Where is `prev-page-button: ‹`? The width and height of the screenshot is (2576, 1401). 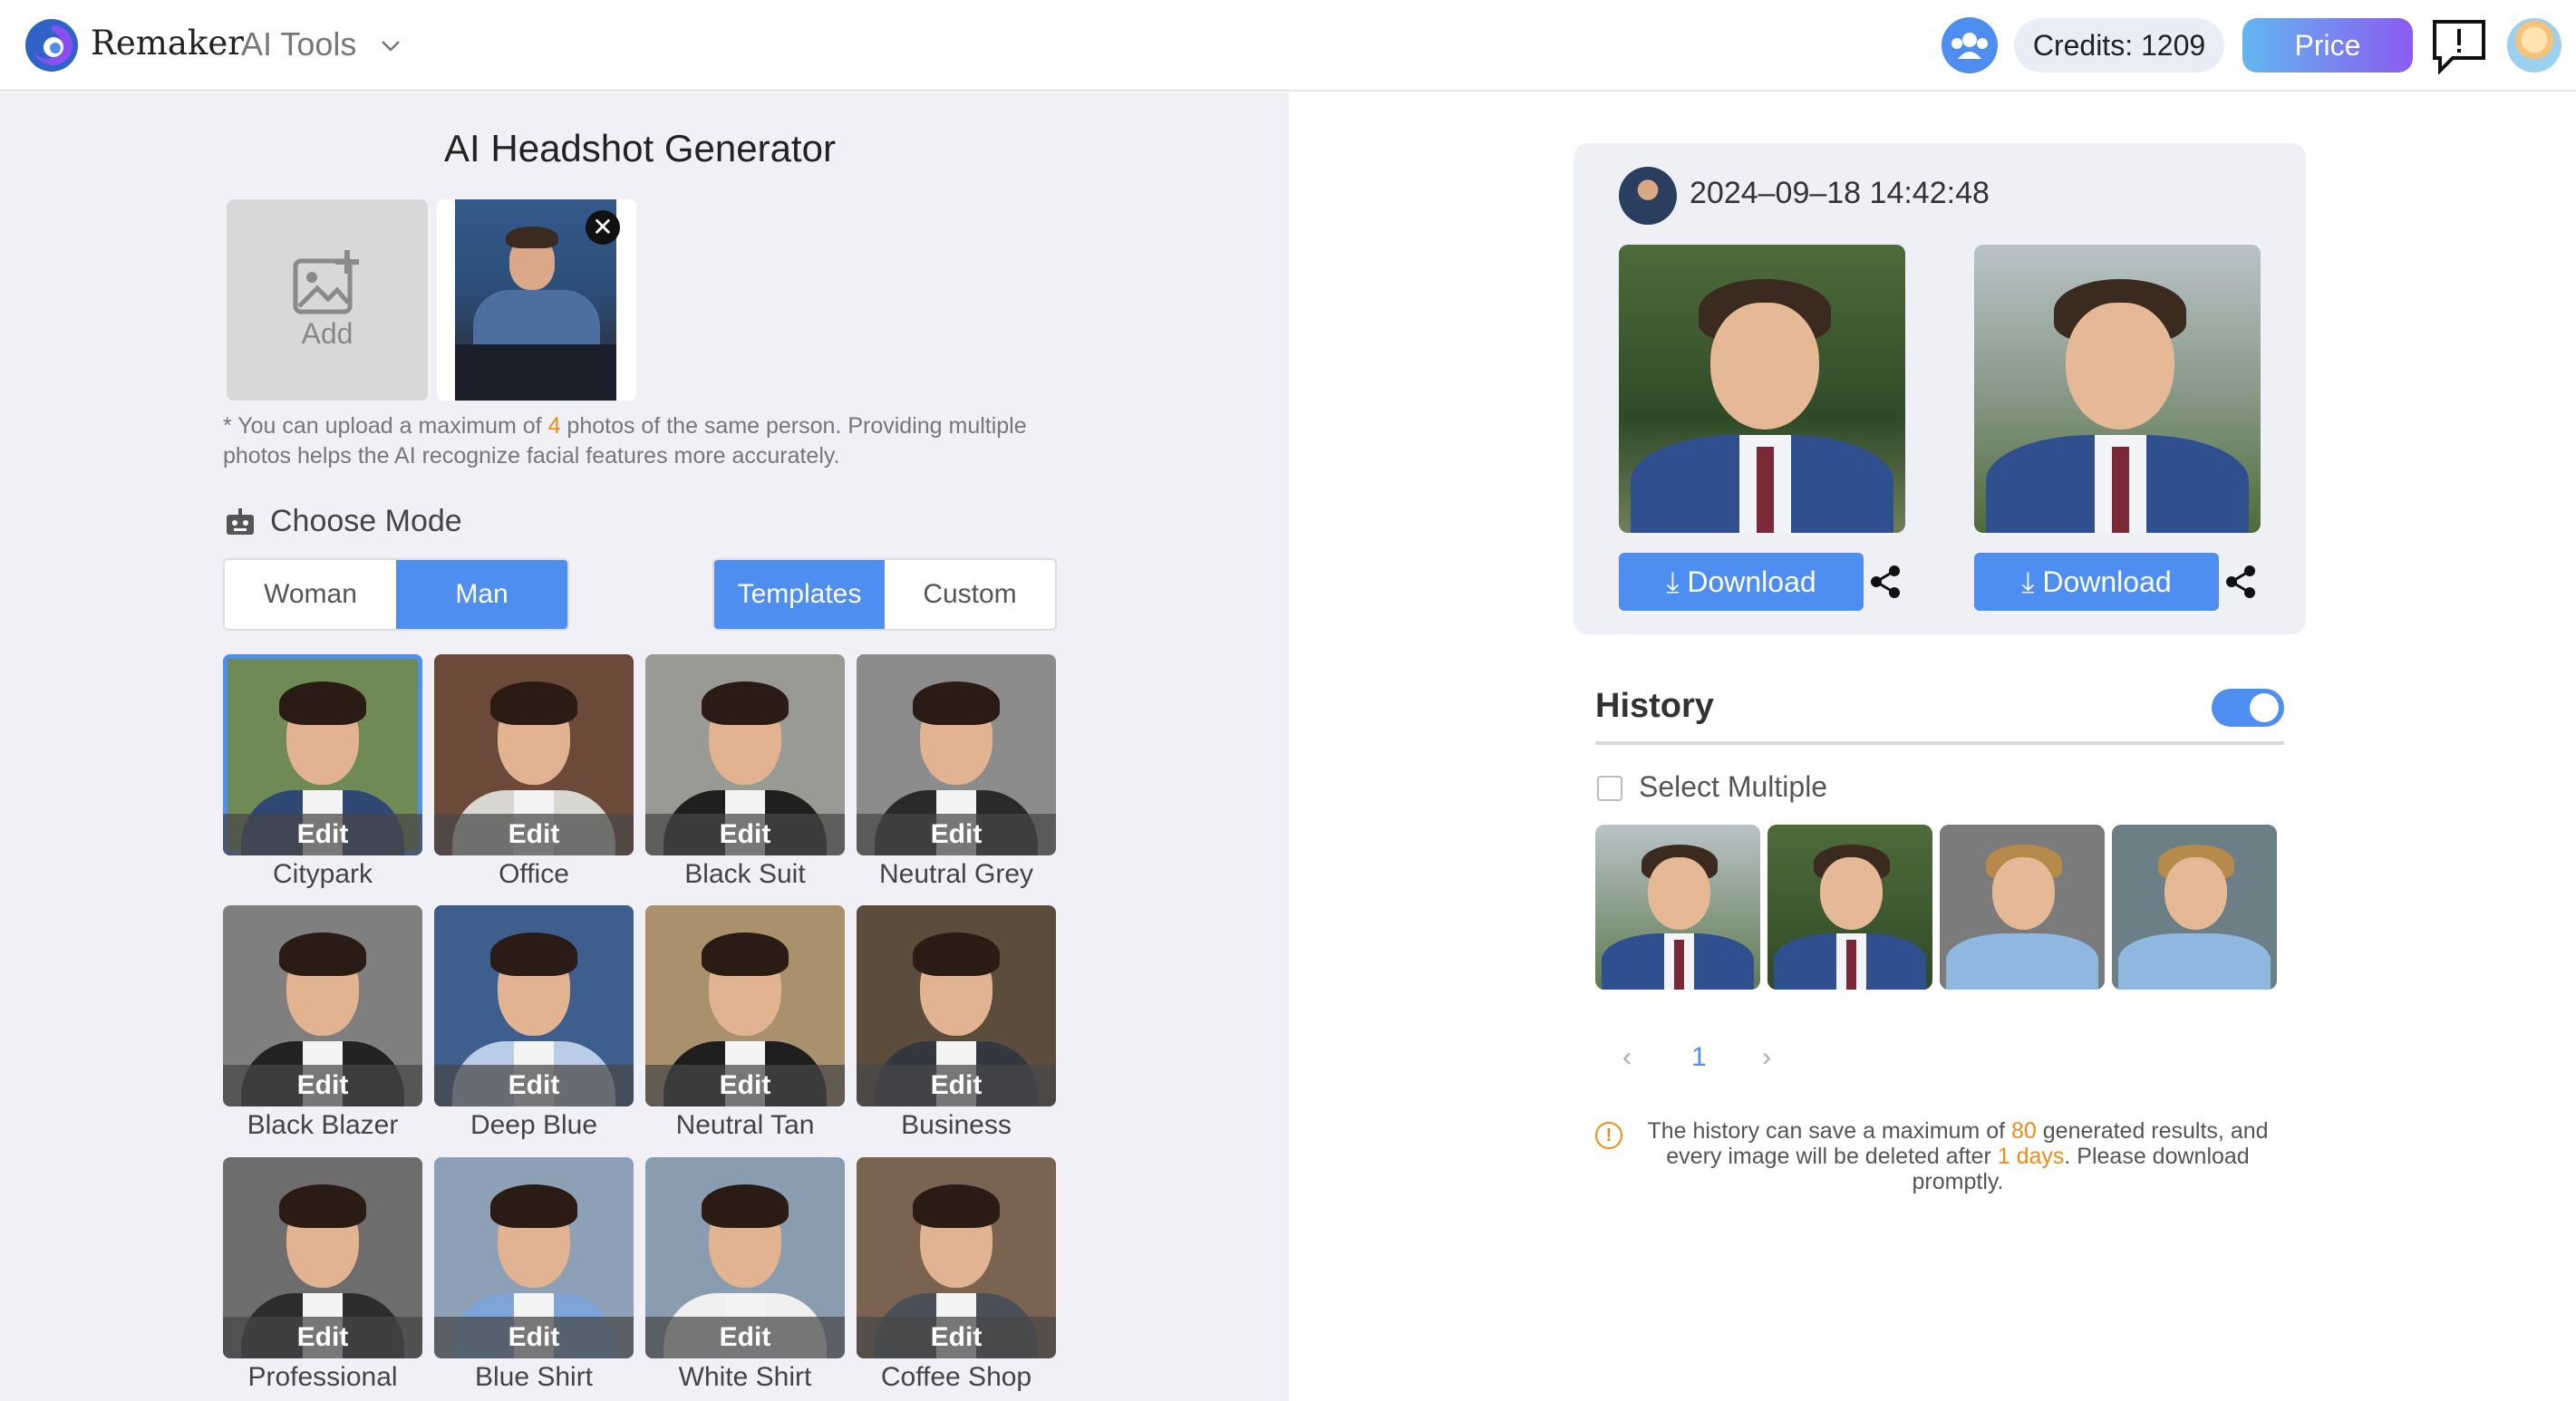 prev-page-button: ‹ is located at coordinates (1627, 1057).